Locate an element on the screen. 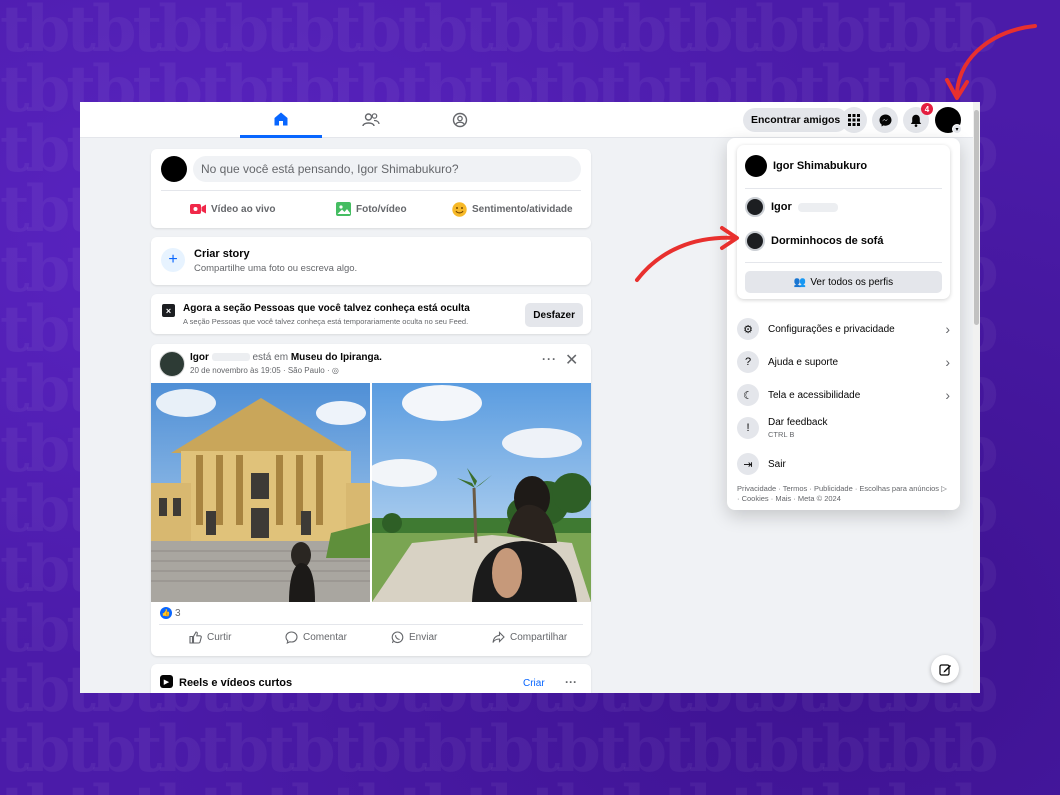 The image size is (1060, 795). profile-item-igor: Igor is located at coordinates (791, 207).